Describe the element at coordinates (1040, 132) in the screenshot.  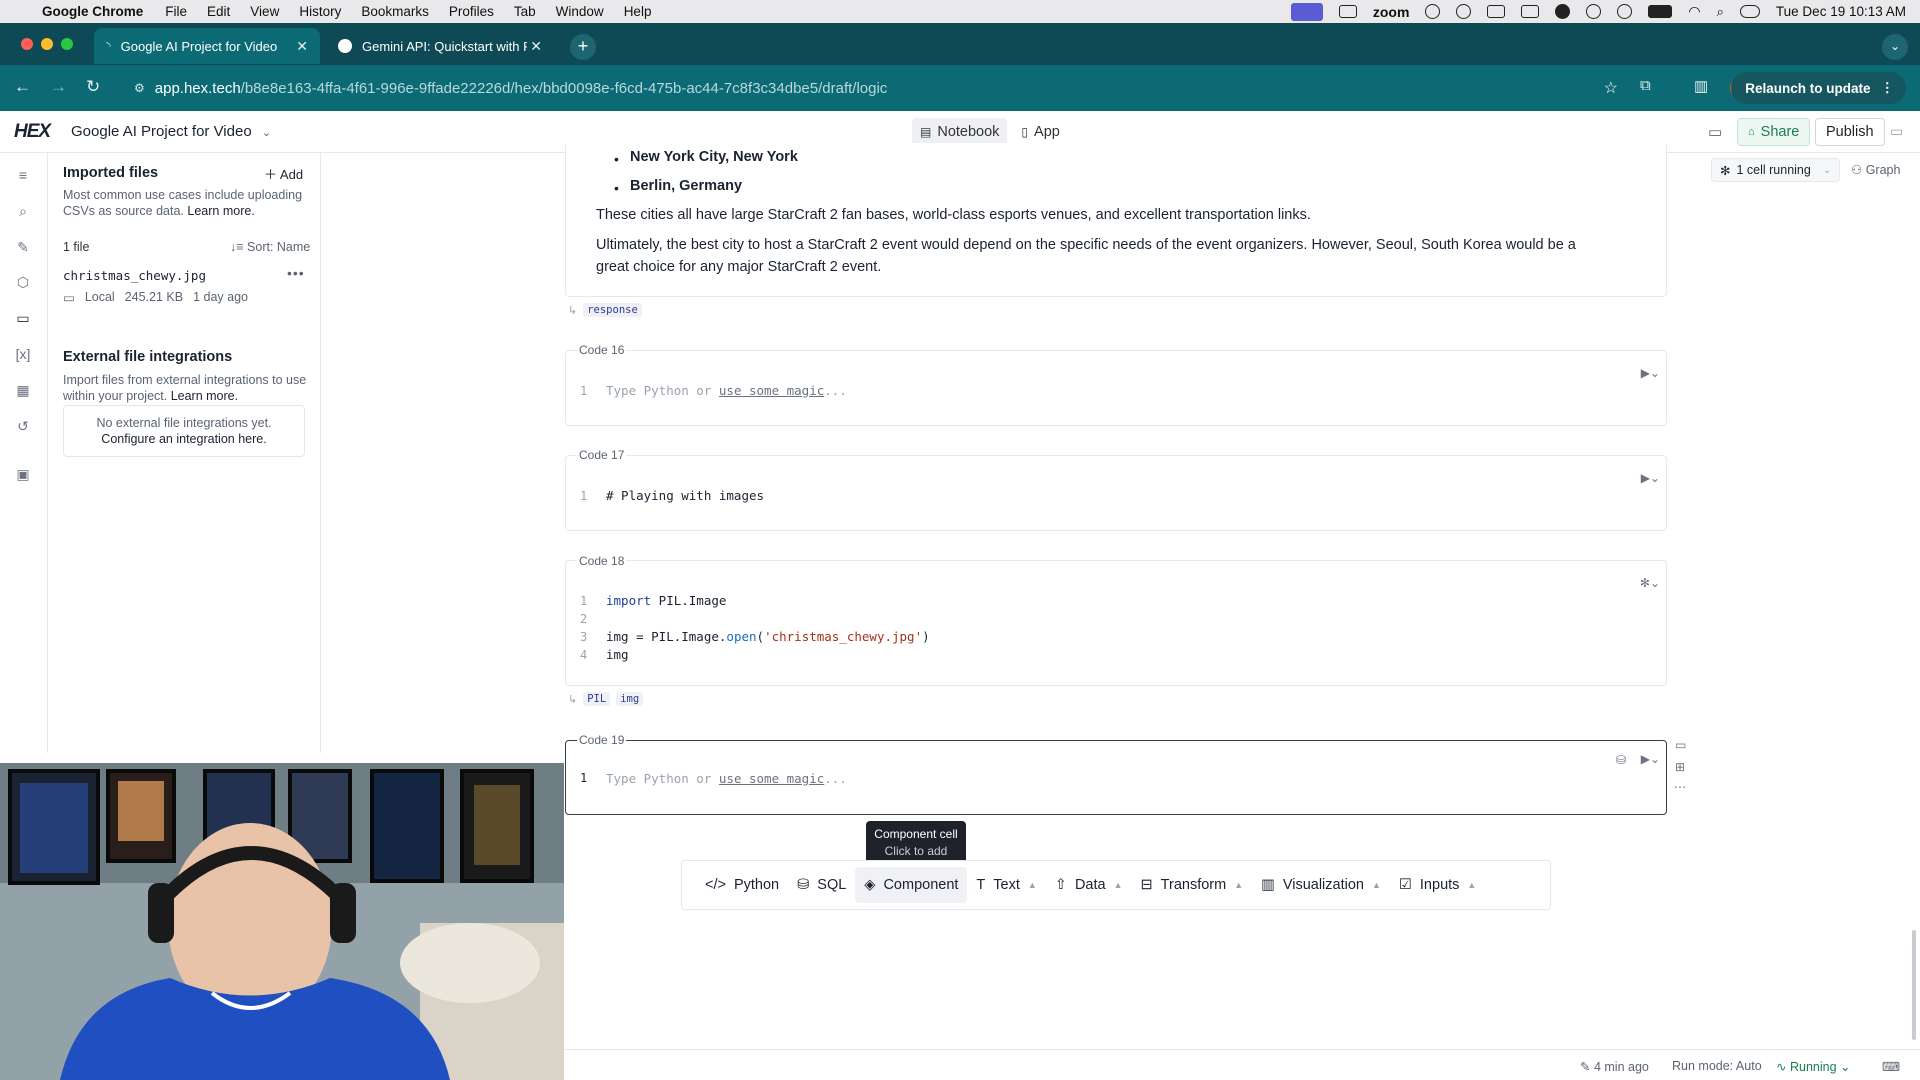
I see `tab-app: ▯ App` at that location.